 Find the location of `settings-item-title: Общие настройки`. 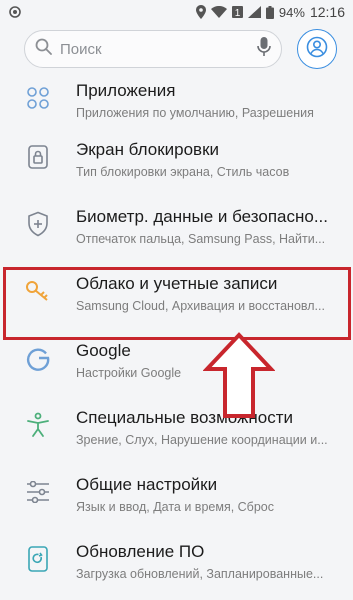

settings-item-title: Общие настройки is located at coordinates (147, 484).